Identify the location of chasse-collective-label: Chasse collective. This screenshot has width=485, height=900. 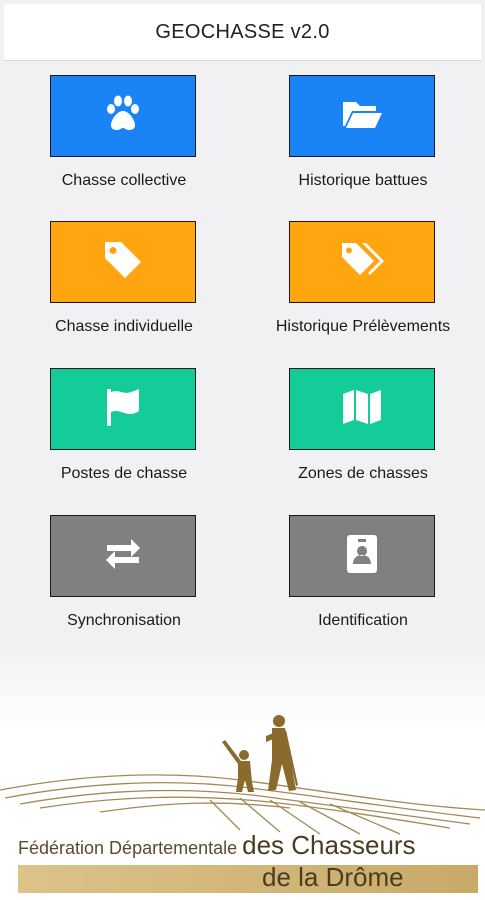
(124, 180).